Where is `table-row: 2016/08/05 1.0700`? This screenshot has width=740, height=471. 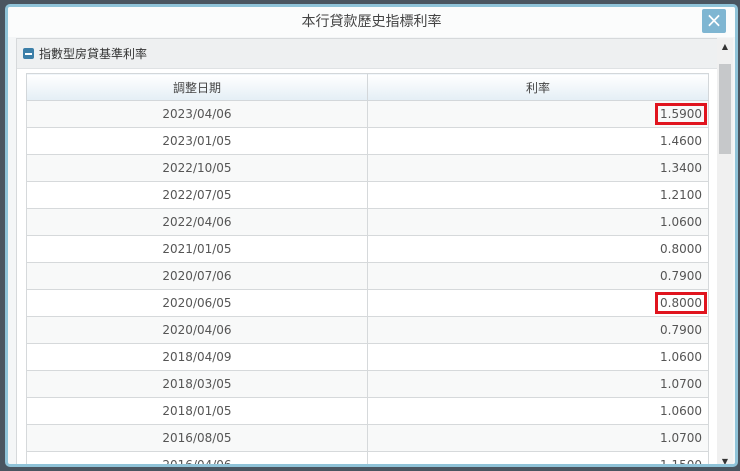 table-row: 2016/08/05 1.0700 is located at coordinates (367, 438).